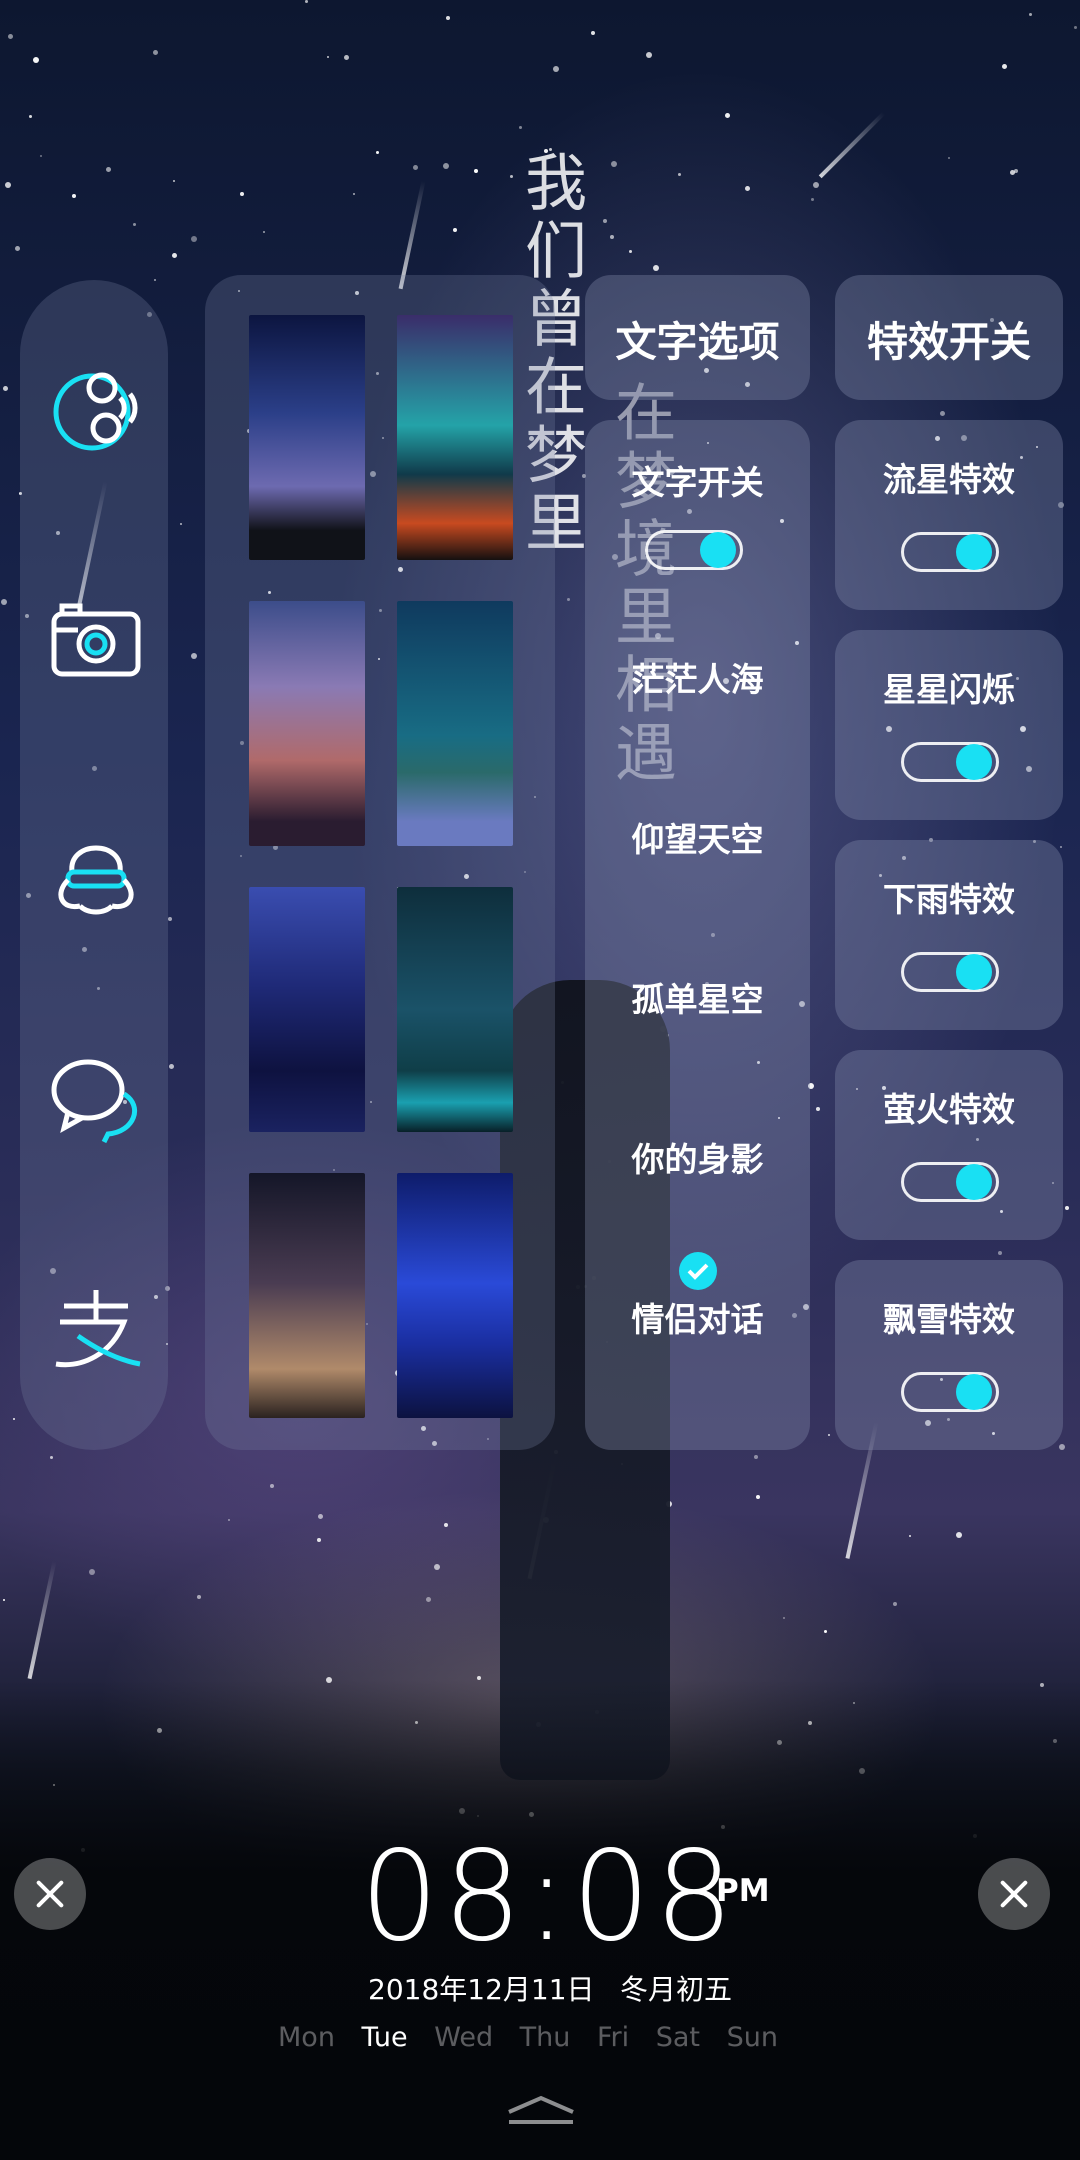  What do you see at coordinates (96, 408) in the screenshot?
I see `moon-phase-icon` at bounding box center [96, 408].